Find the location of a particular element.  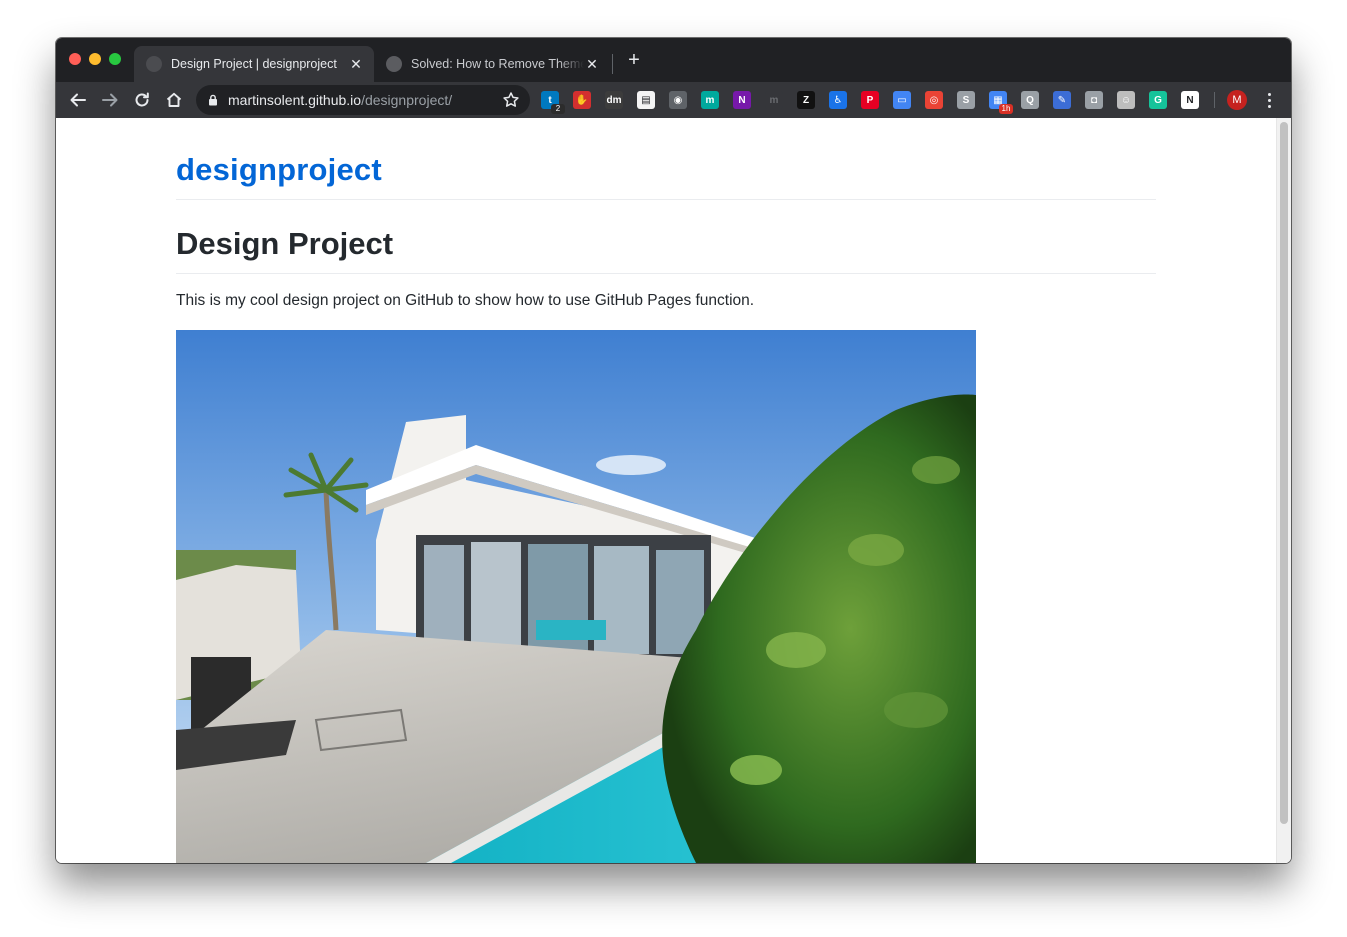

accessibility-icon: ♿ is located at coordinates (838, 100).